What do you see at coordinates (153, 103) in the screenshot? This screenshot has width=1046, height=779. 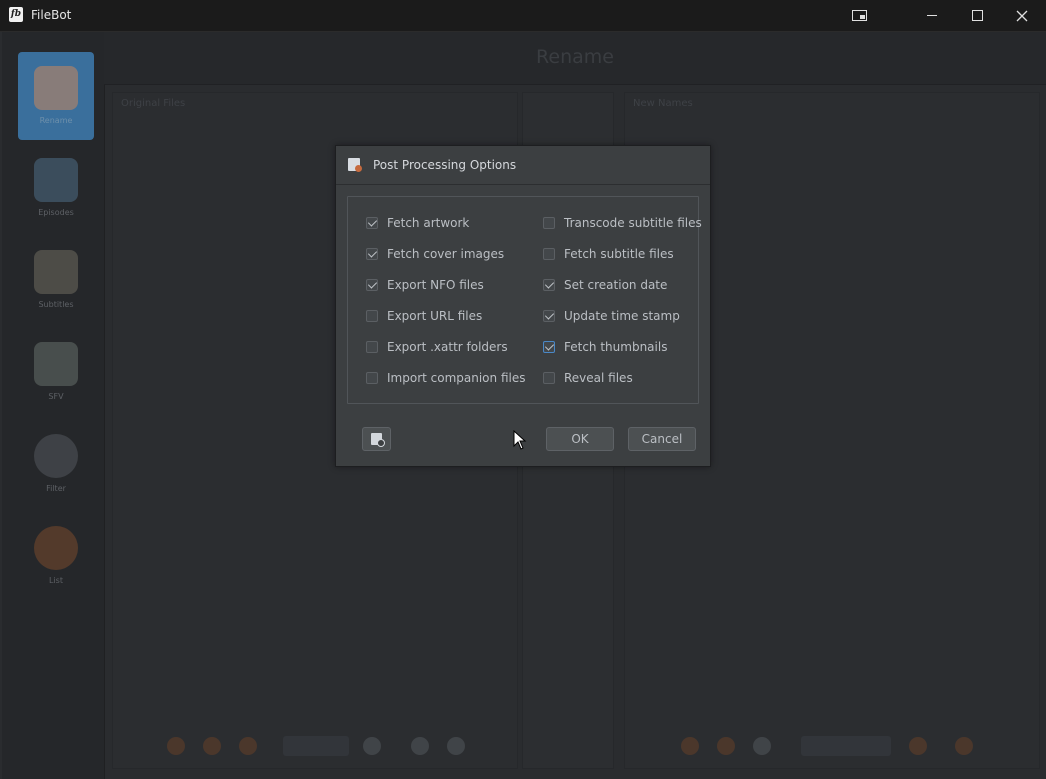 I see `panel-title: Original Files` at bounding box center [153, 103].